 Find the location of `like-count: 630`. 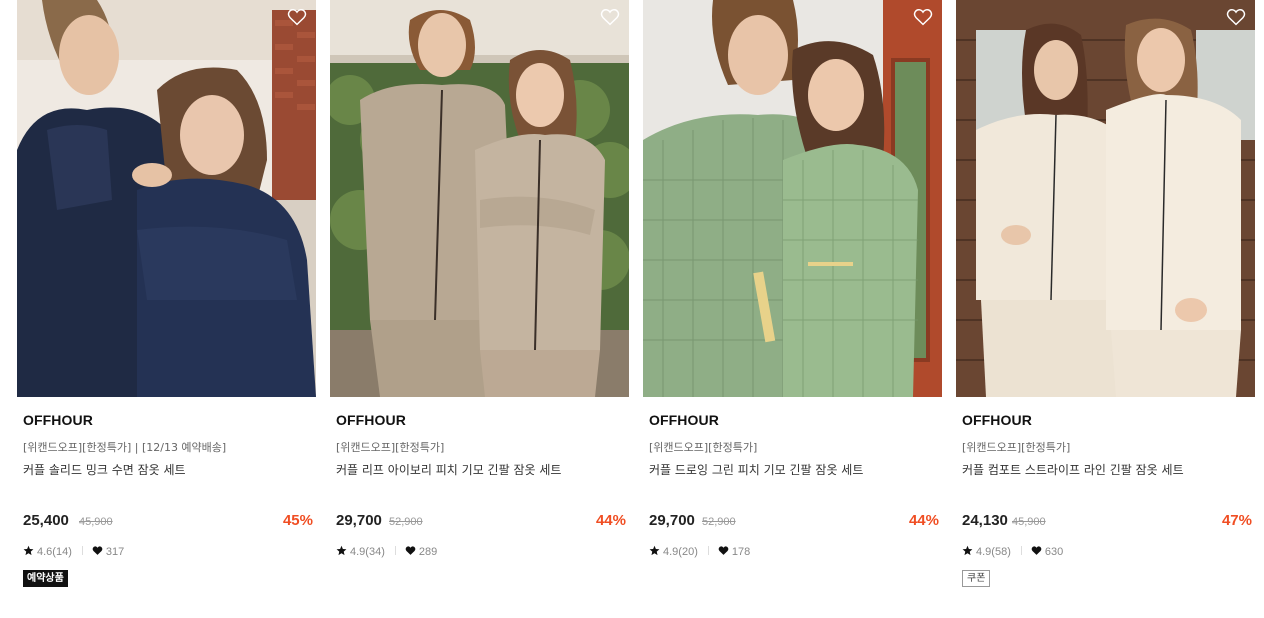

like-count: 630 is located at coordinates (1054, 552).